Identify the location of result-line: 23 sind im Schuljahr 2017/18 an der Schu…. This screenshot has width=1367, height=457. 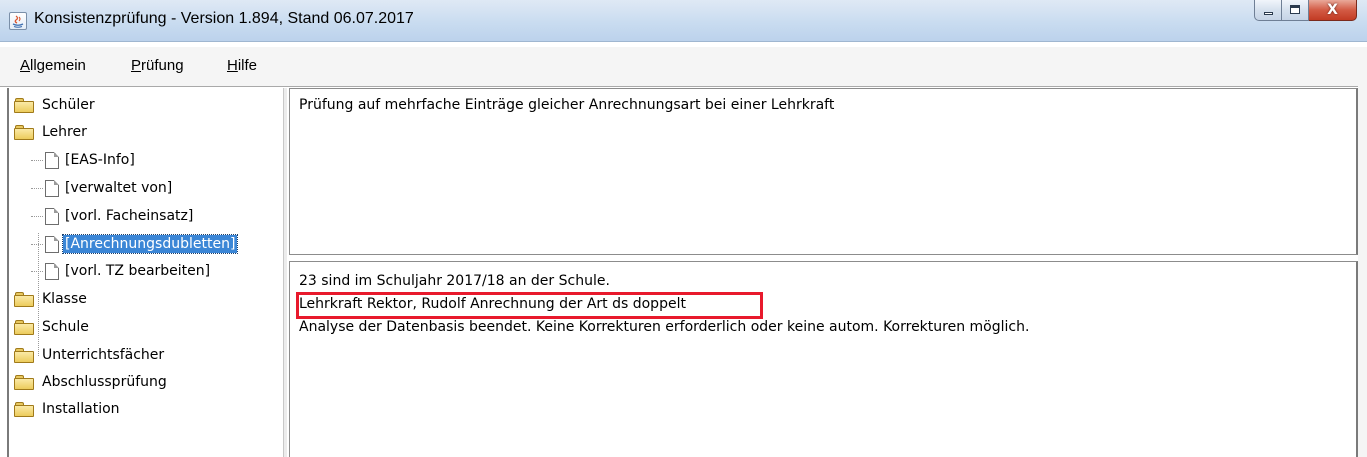
(454, 281).